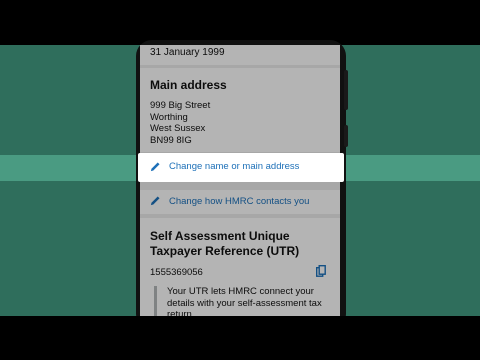  I want to click on address-line-3: West Sussex, so click(178, 128).